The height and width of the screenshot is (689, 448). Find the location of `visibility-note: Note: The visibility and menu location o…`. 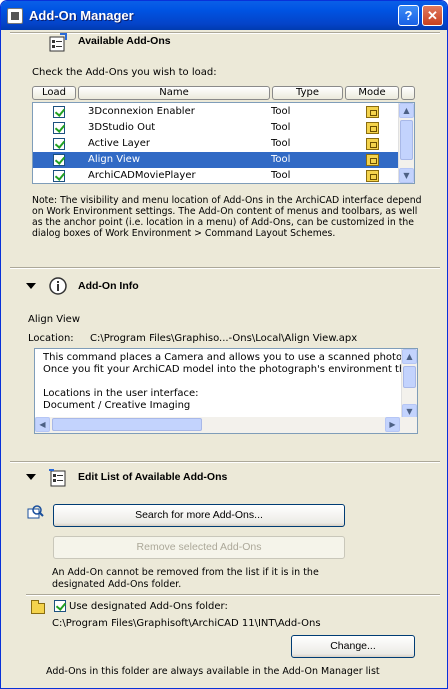

visibility-note: Note: The visibility and menu location o… is located at coordinates (227, 217).